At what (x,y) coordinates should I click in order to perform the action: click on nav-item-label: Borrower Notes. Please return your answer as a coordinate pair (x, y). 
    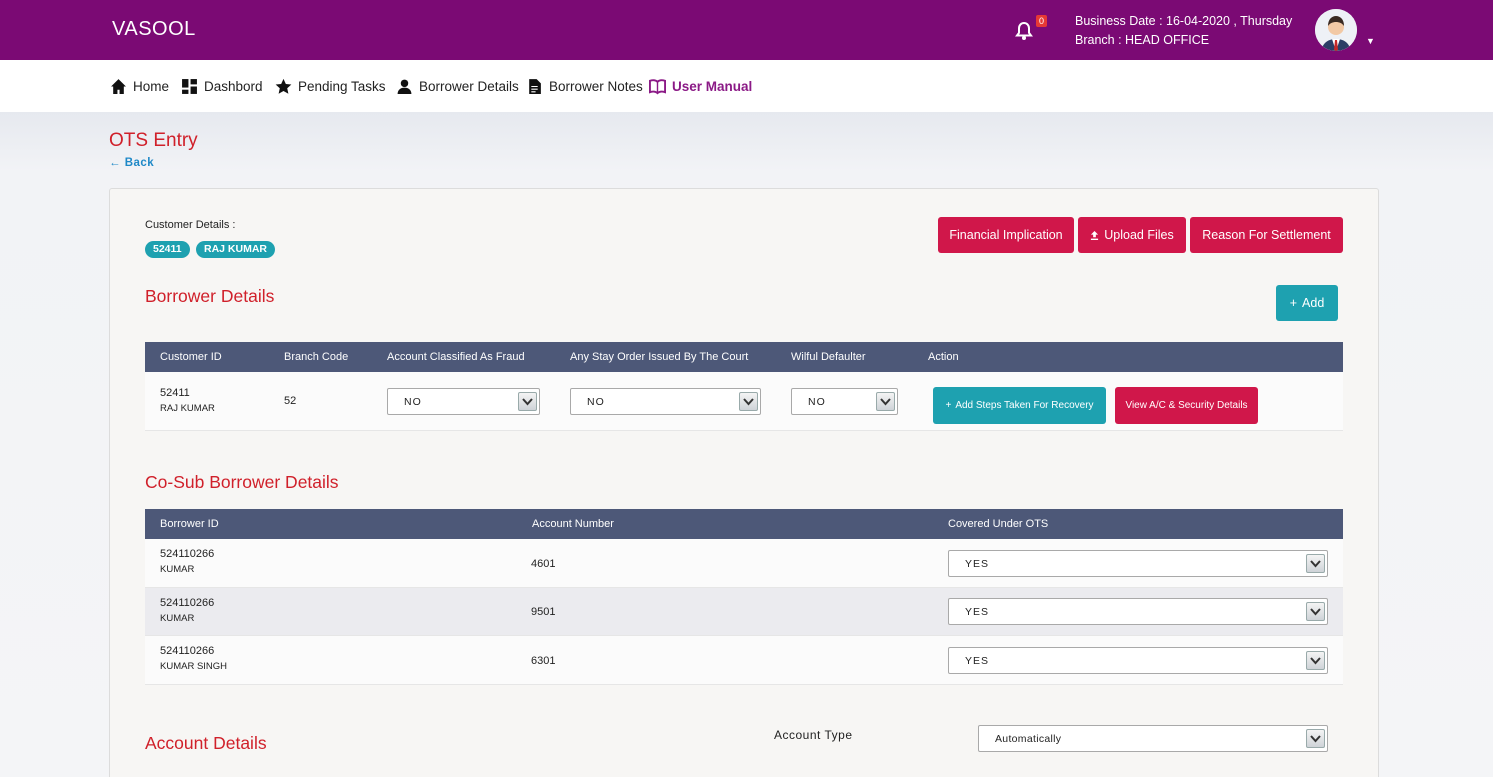
    Looking at the image, I should click on (596, 86).